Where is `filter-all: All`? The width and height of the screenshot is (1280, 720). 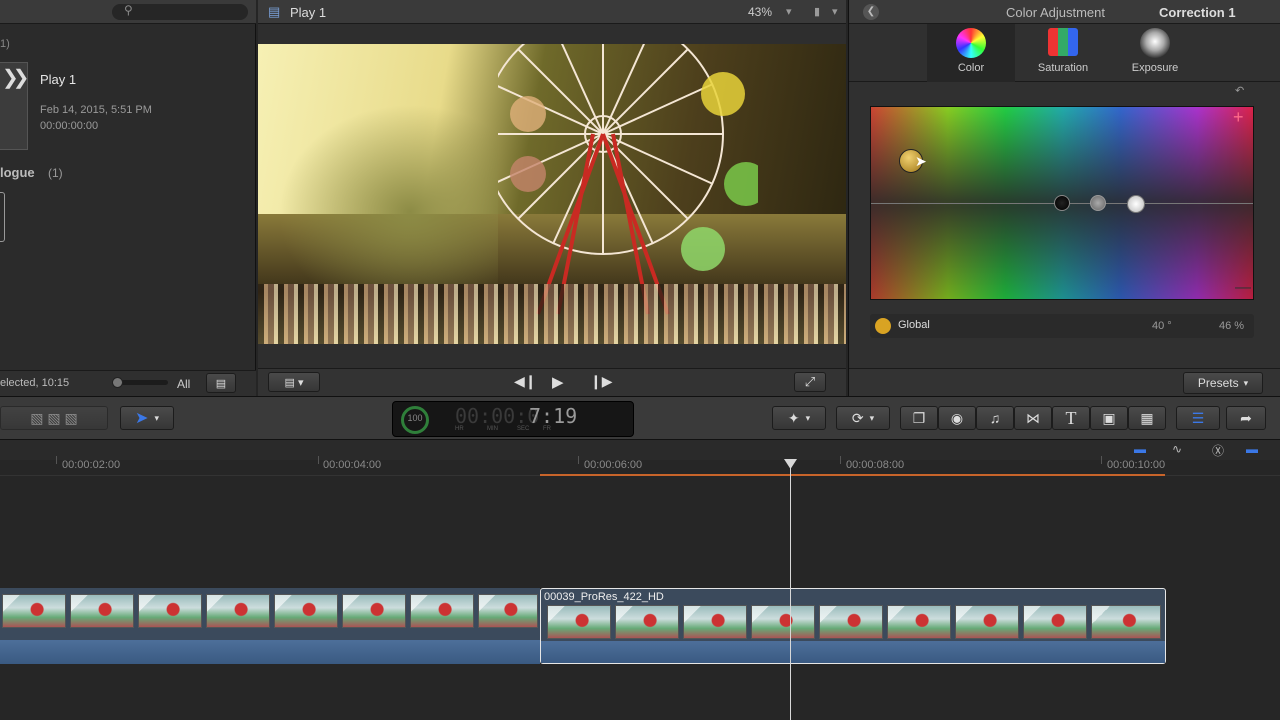 filter-all: All is located at coordinates (183, 384).